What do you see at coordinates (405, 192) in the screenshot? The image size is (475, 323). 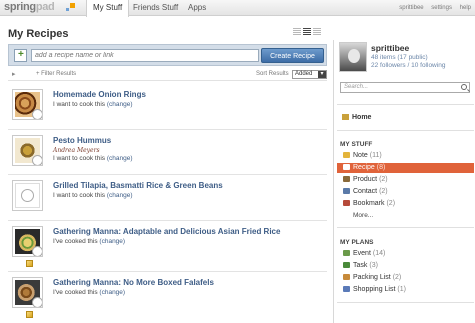 I see `sidebar-item-contact: Contact (2)` at bounding box center [405, 192].